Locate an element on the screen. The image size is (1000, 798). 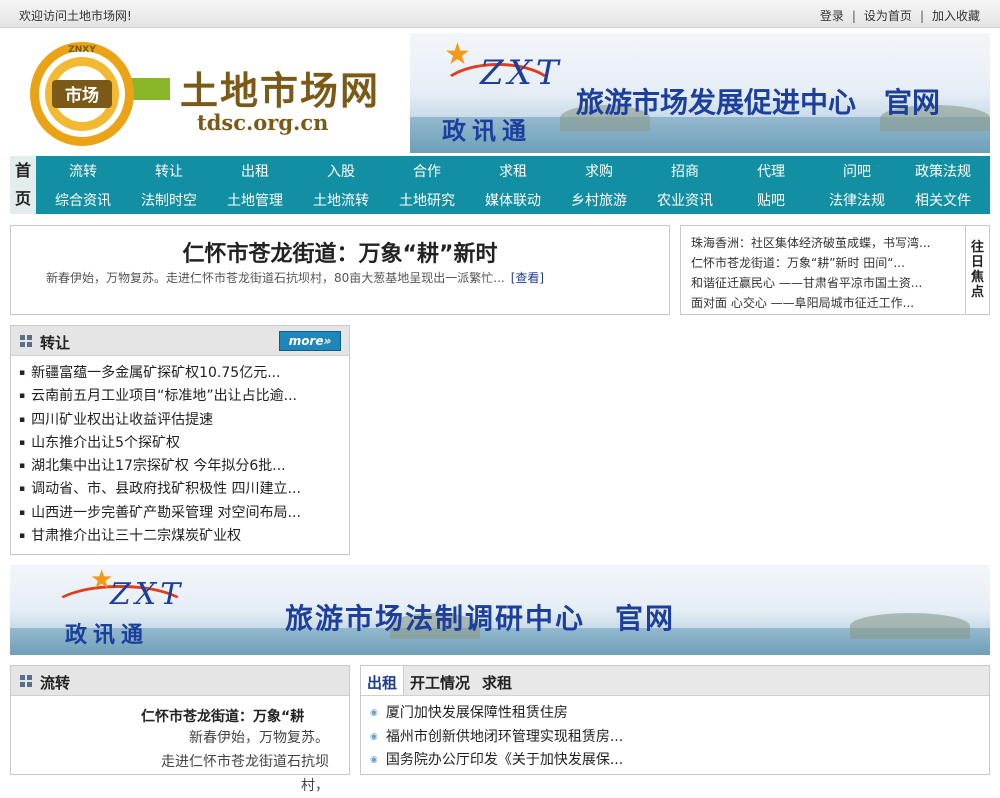
nav-item: 出租 is located at coordinates (255, 171).